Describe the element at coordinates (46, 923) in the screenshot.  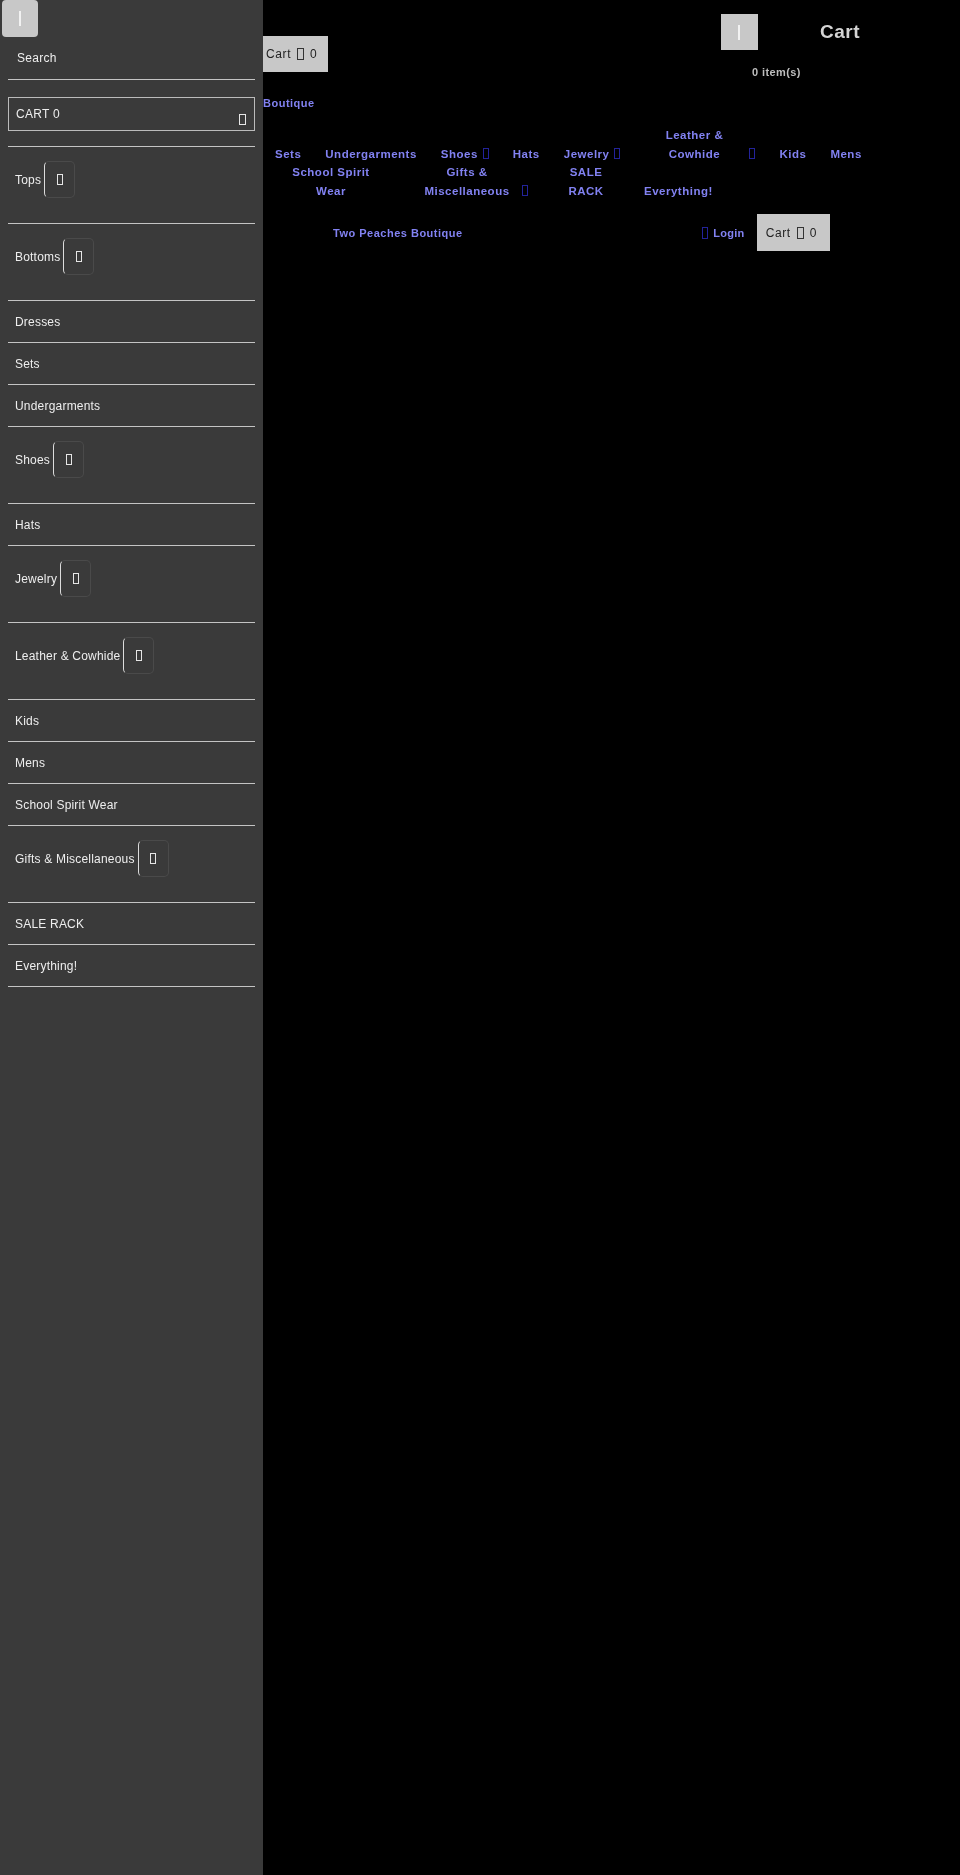
I see `drawer-link: SALE RACK` at that location.